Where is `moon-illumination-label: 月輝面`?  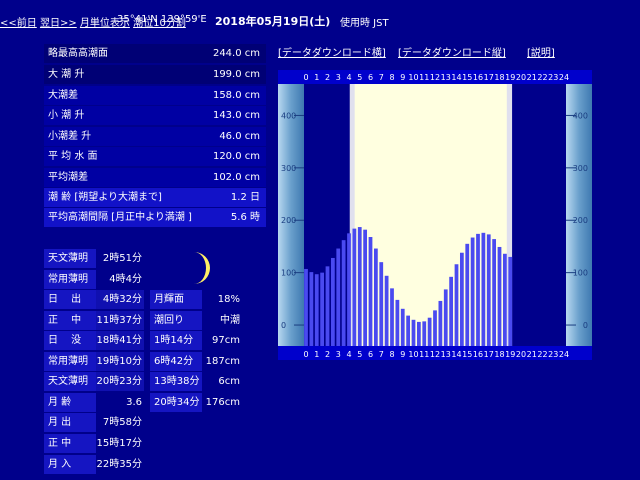
moon-illumination-label: 月輝面 is located at coordinates (176, 299).